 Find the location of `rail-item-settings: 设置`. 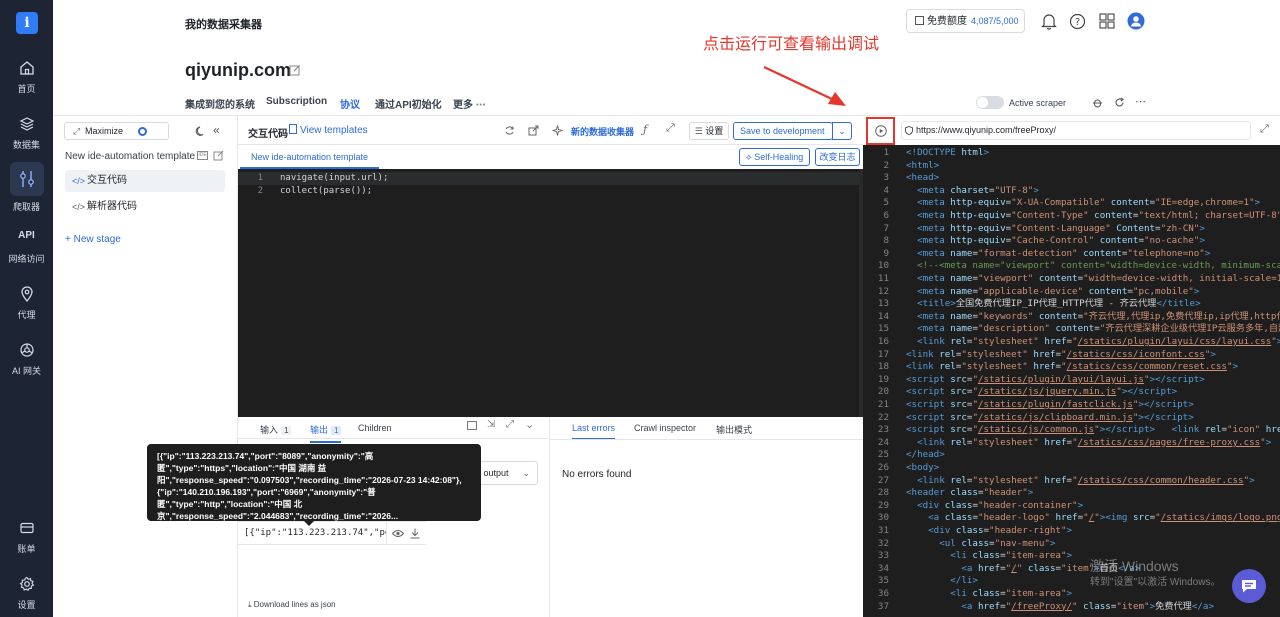

rail-item-settings: 设置 is located at coordinates (26, 596).